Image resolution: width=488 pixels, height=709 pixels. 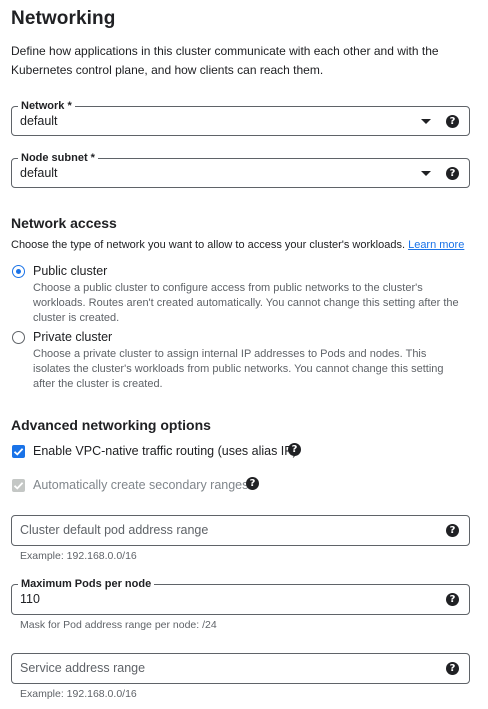 I want to click on node-subnet-label: Node subnet *, so click(x=58, y=158).